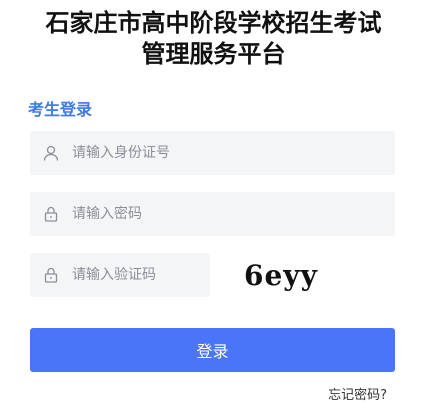 This screenshot has height=410, width=427. I want to click on forgot-password-link: 忘记密码?, so click(357, 393).